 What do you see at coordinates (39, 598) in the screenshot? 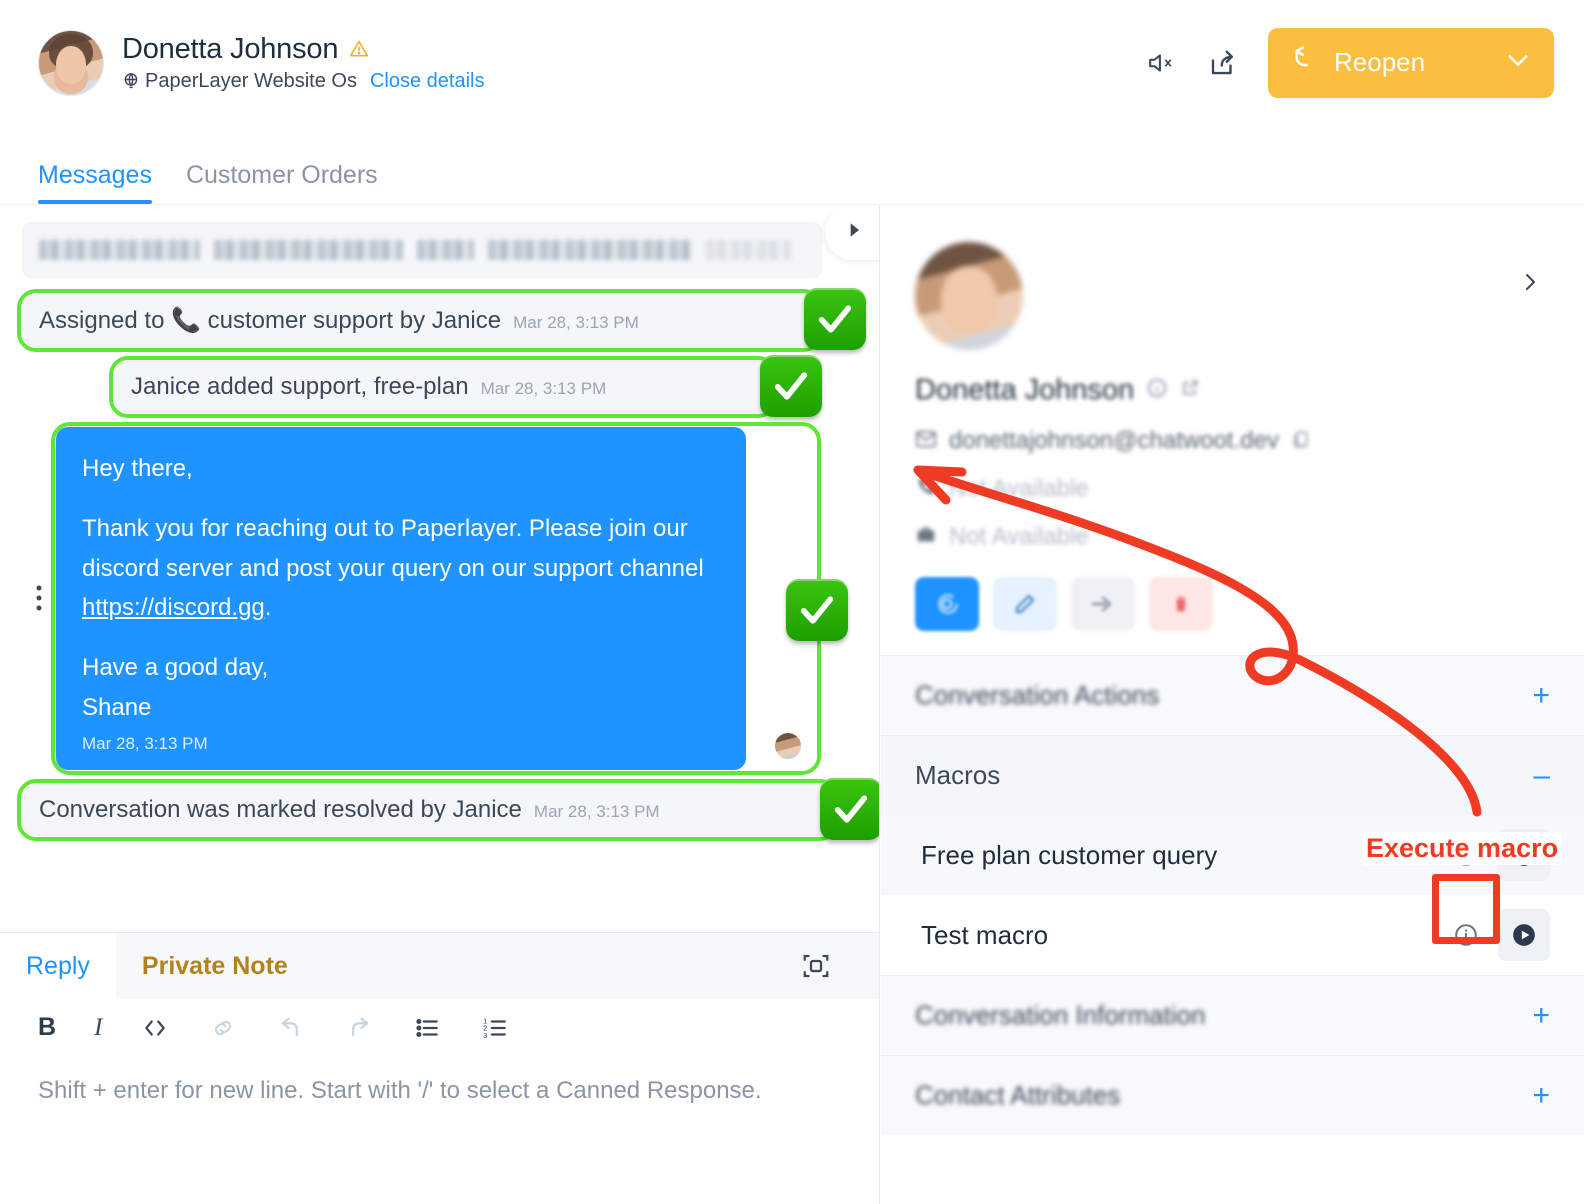
I see `message-options-icon` at bounding box center [39, 598].